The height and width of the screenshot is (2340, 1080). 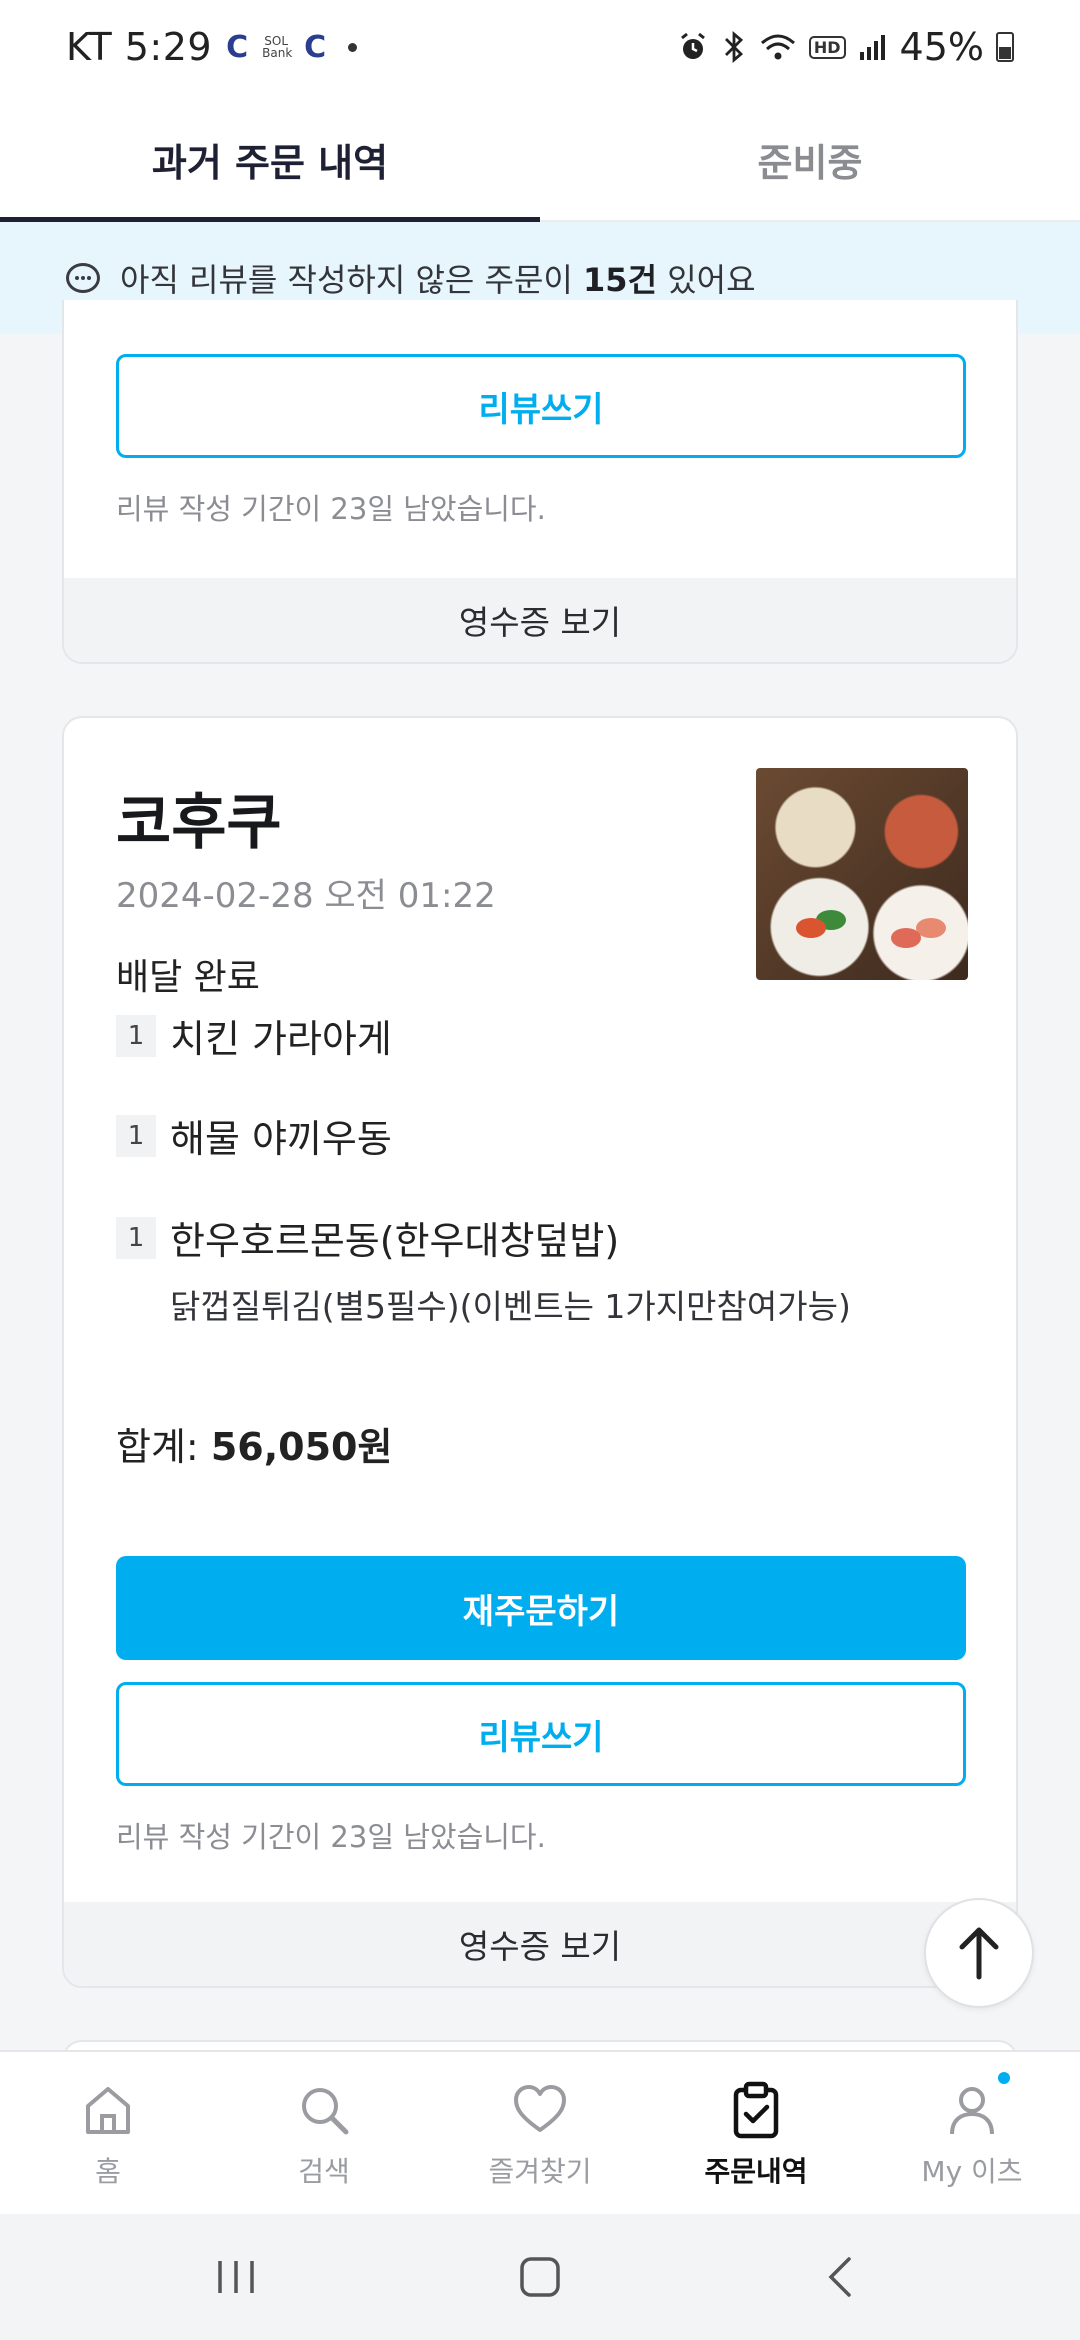 I want to click on nav-my: My 이츠, so click(x=972, y=2134).